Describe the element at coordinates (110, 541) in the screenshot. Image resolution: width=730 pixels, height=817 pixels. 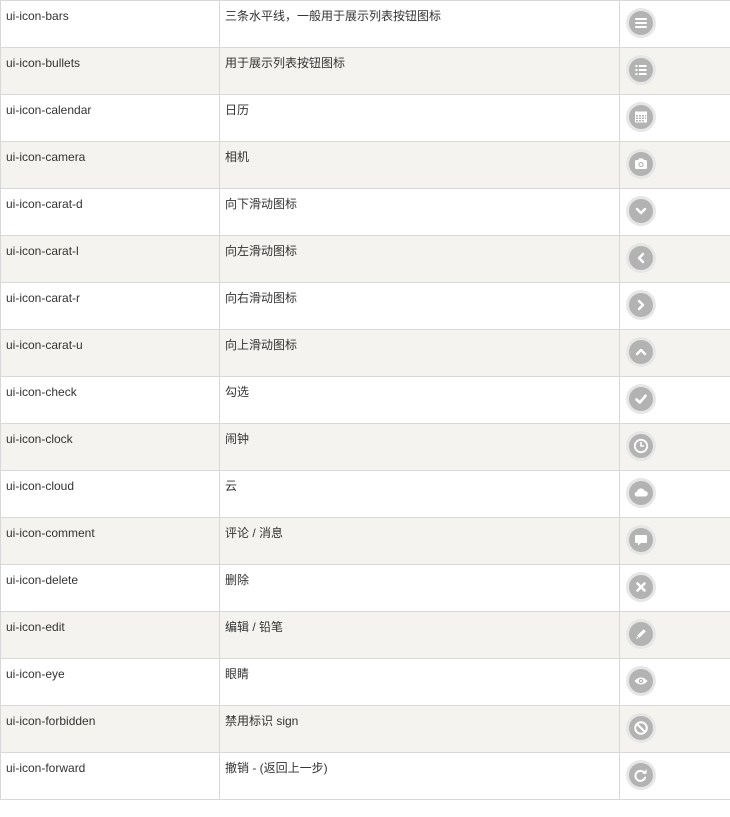
I see `icon-class-name: ui-icon-comment` at that location.